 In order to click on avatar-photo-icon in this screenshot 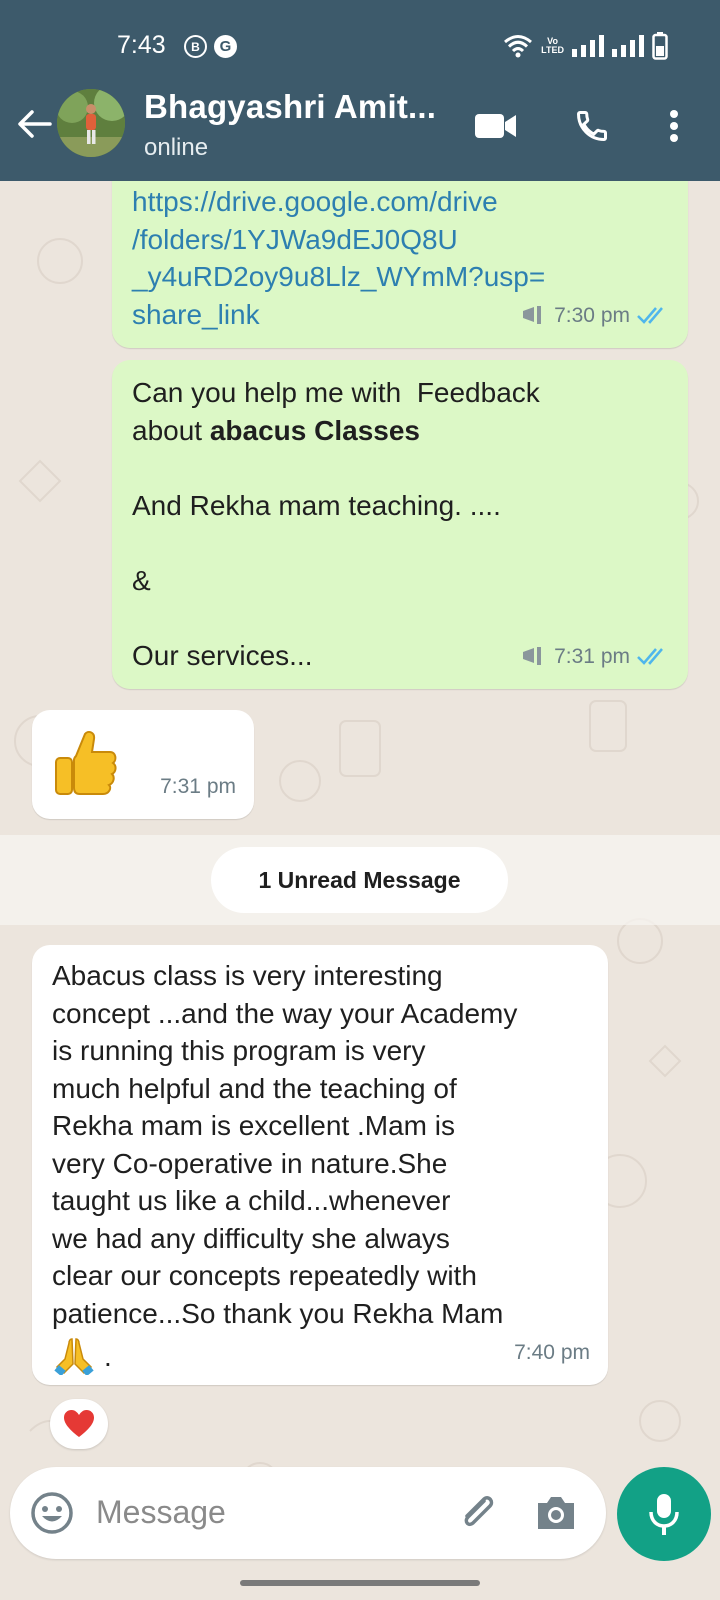, I will do `click(91, 123)`.